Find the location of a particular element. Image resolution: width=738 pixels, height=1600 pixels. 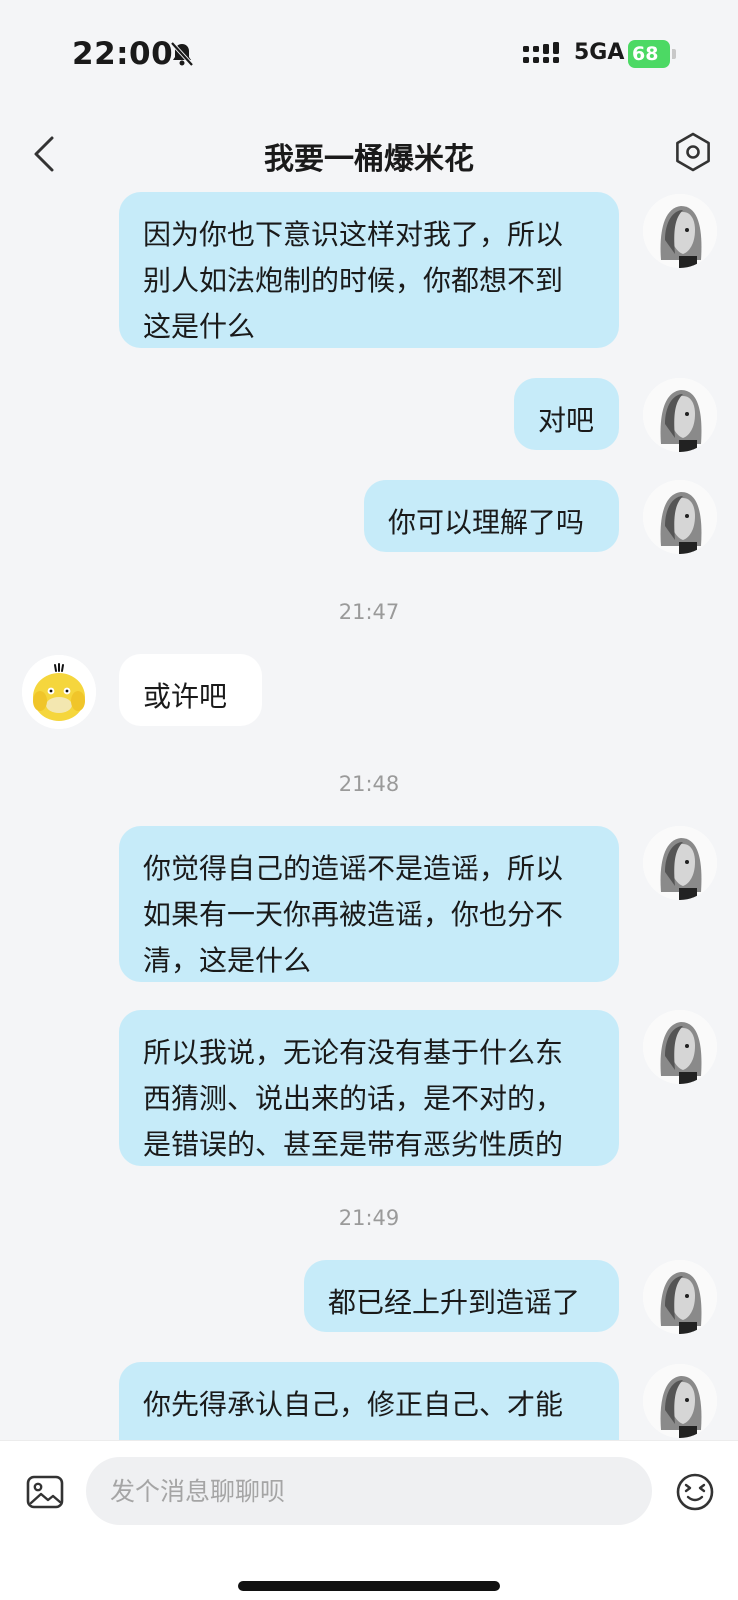

message-line: 对吧 is located at coordinates (566, 420).